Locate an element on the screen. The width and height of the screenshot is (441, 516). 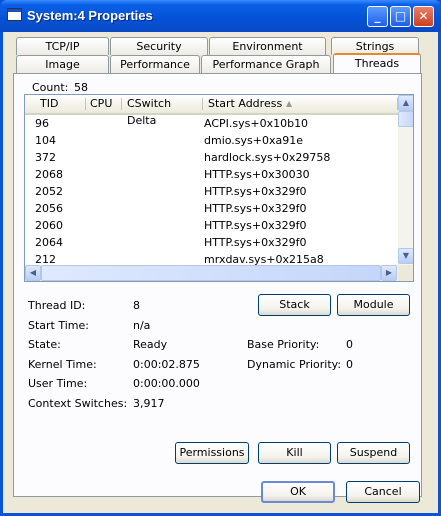
suspend-button: Suspend is located at coordinates (373, 453).